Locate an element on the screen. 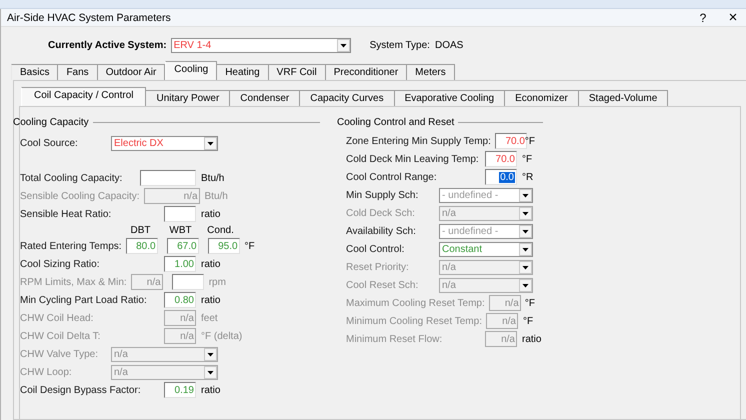  field-label: CHW Valve Type: is located at coordinates (59, 354).